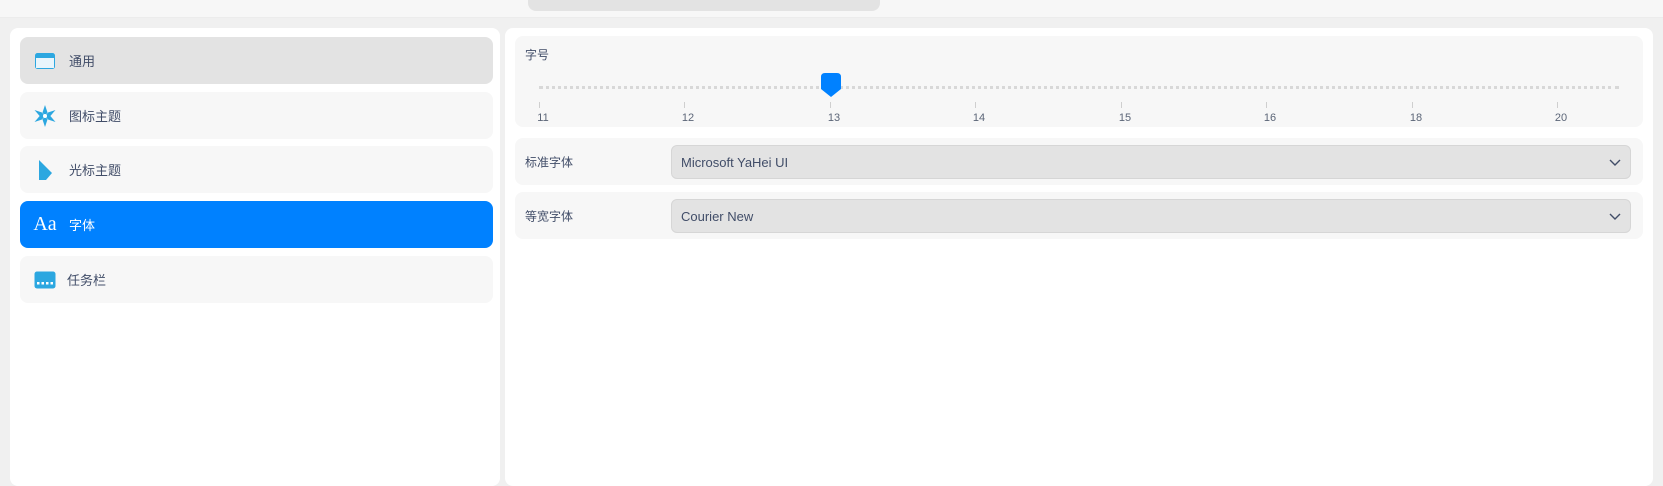  Describe the element at coordinates (1416, 118) in the screenshot. I see `slider-tick-label: 18` at that location.